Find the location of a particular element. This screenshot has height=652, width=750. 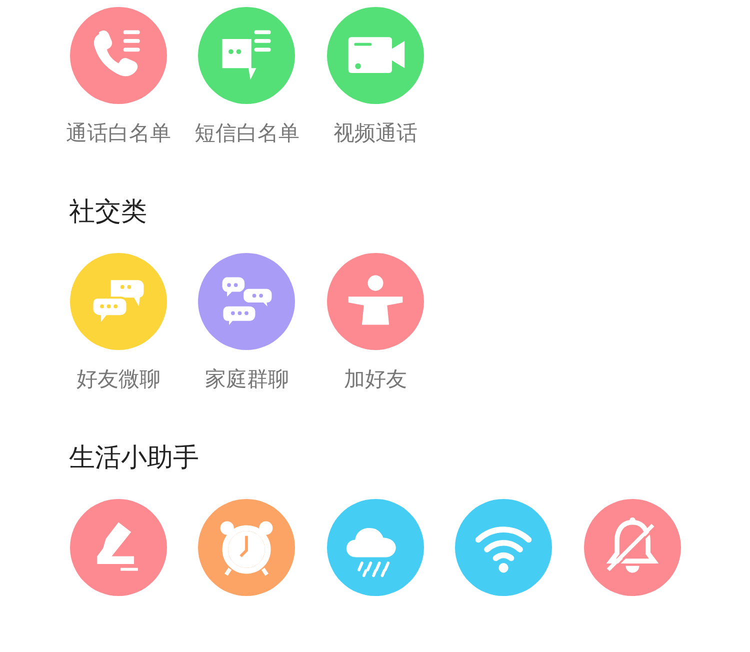

app-tile: 加好友 is located at coordinates (375, 322).